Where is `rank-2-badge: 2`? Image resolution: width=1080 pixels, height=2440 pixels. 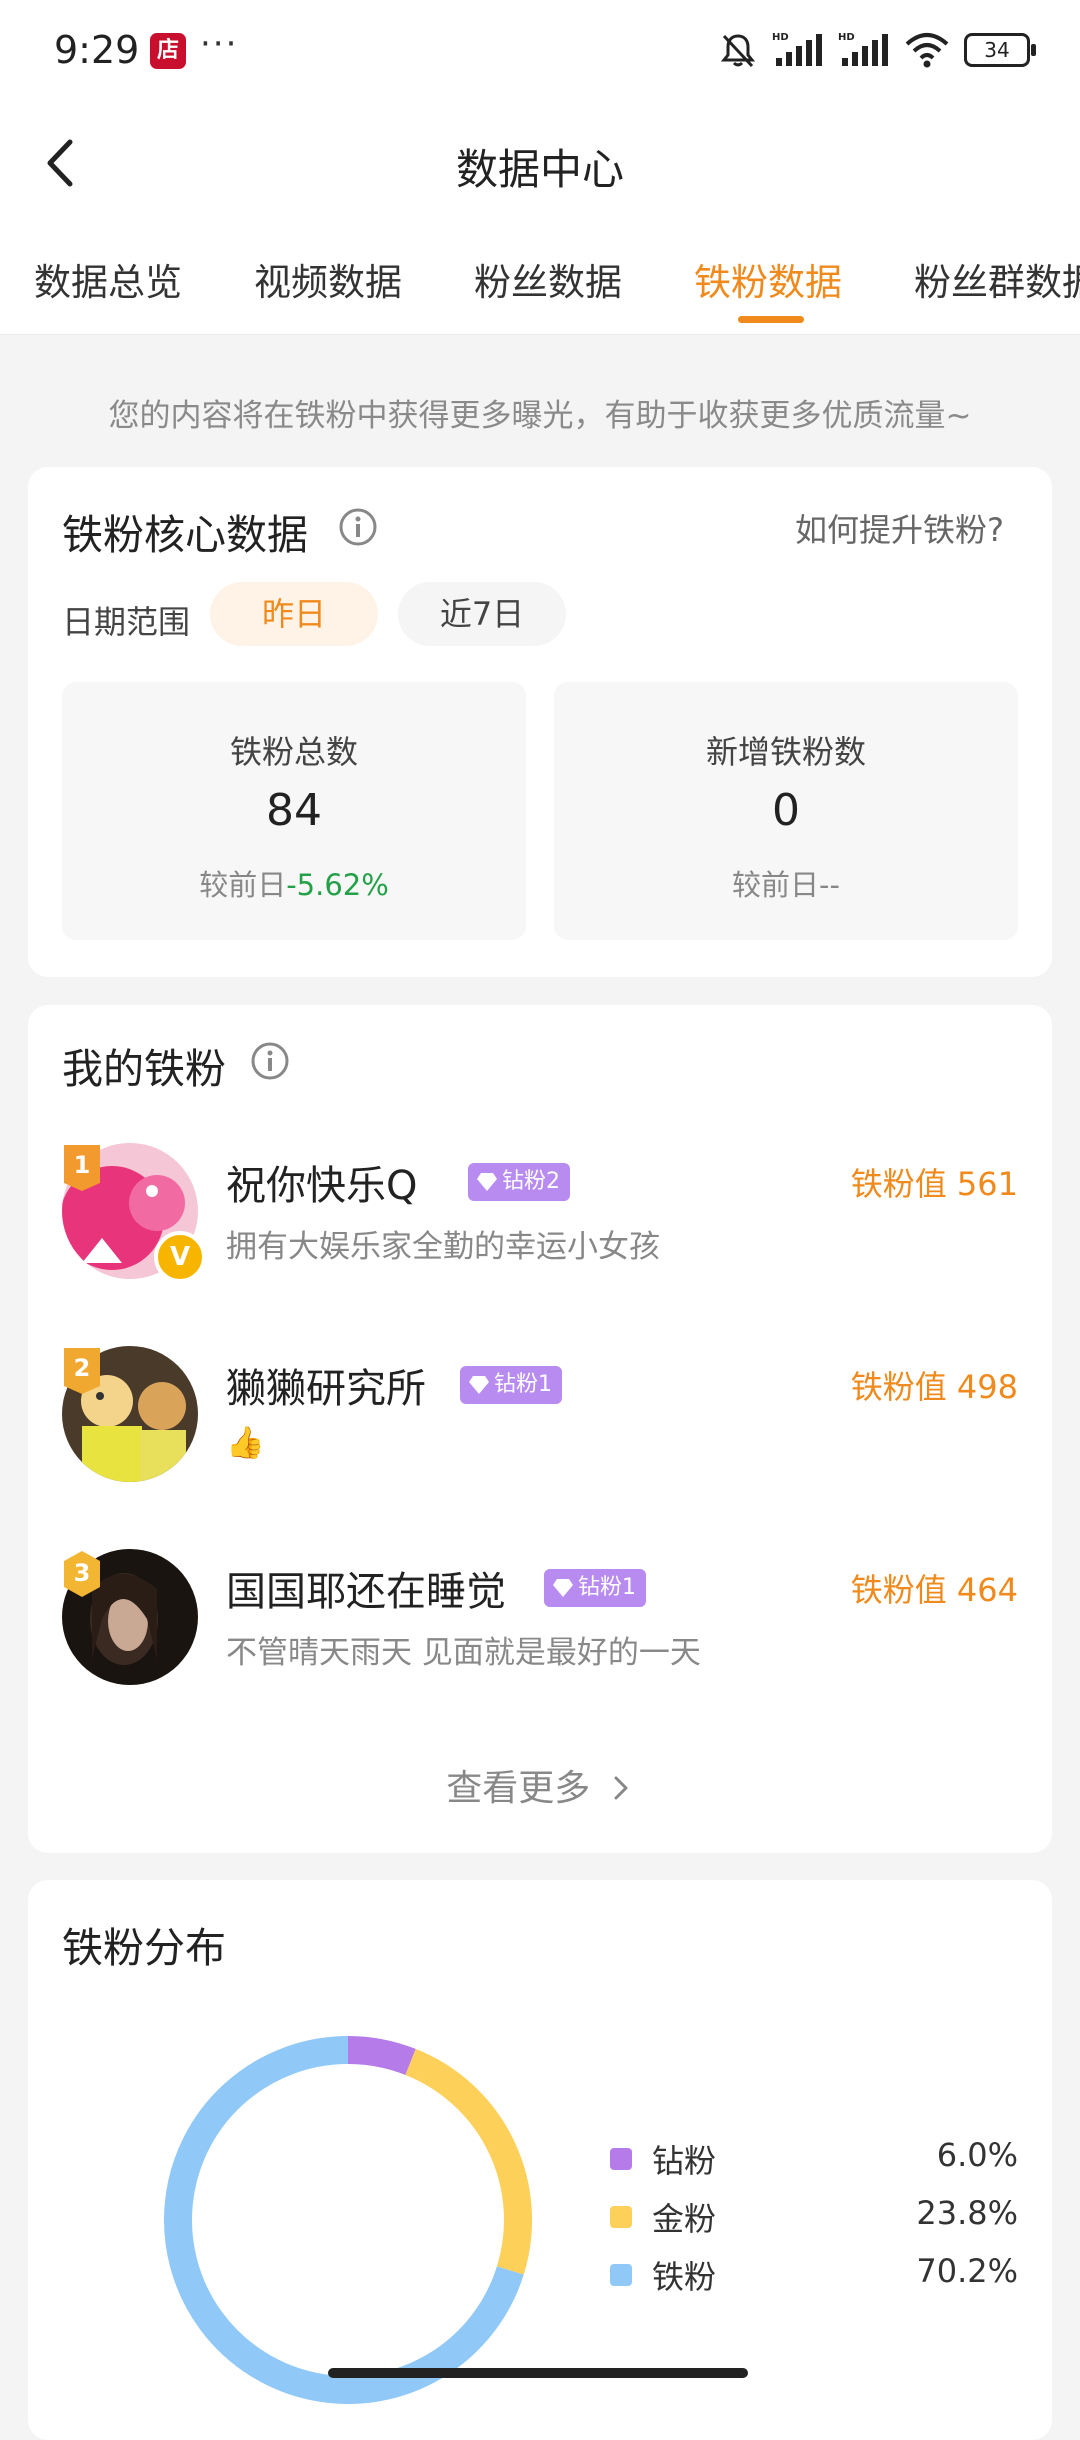 rank-2-badge: 2 is located at coordinates (82, 1371).